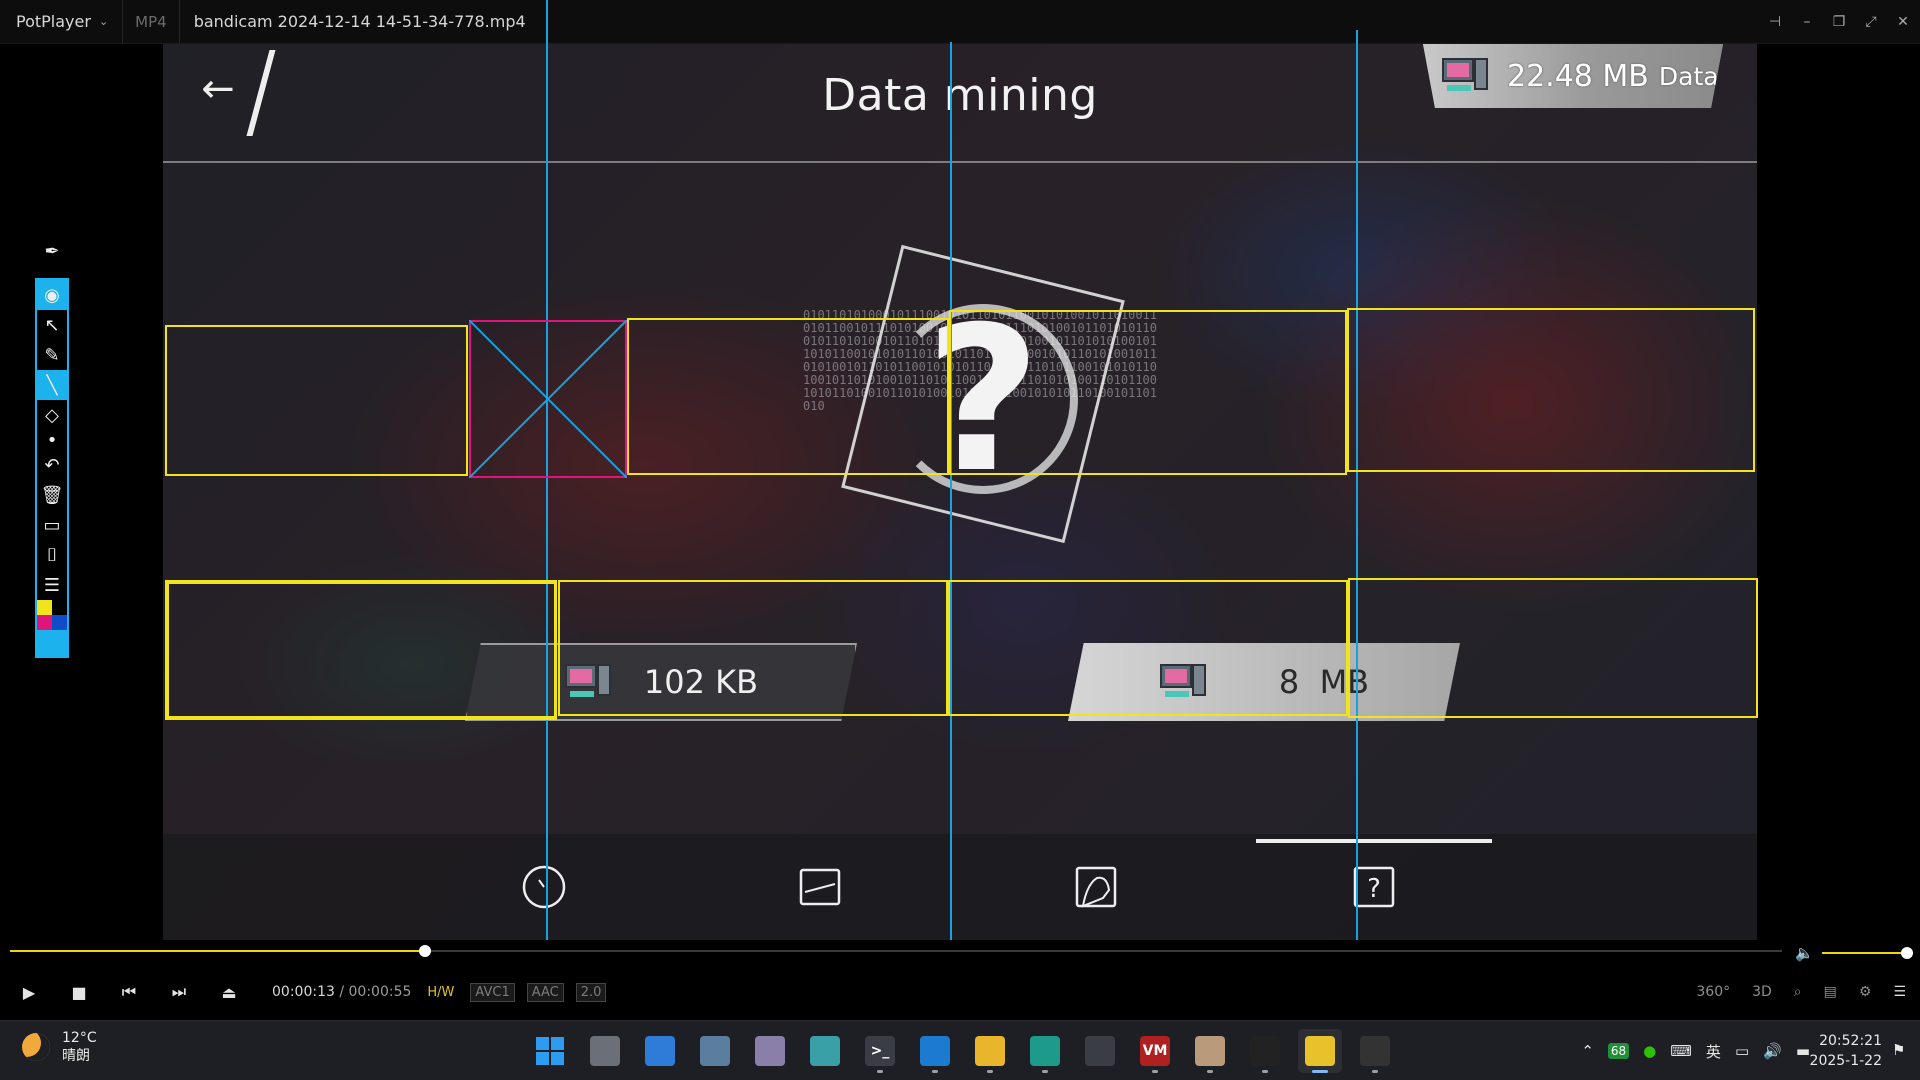 This screenshot has height=1080, width=1920. I want to click on taskbar-app-start, so click(550, 1051).